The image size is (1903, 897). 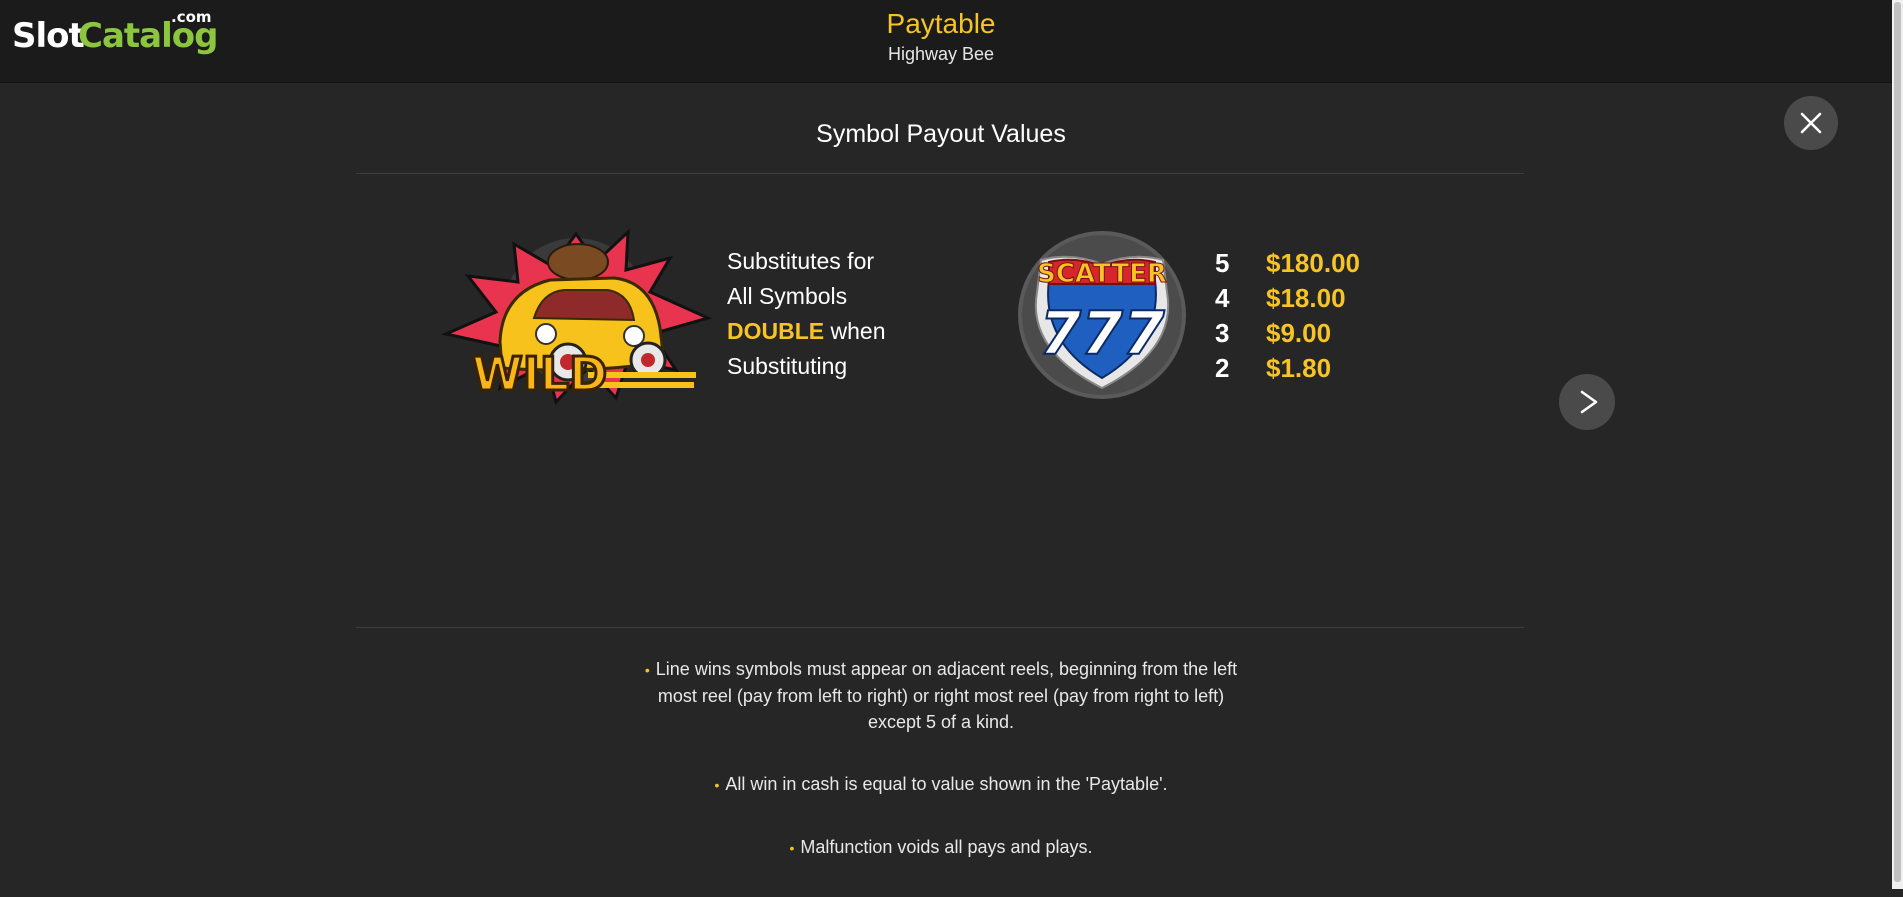 What do you see at coordinates (1222, 298) in the screenshot?
I see `pay-count: 4` at bounding box center [1222, 298].